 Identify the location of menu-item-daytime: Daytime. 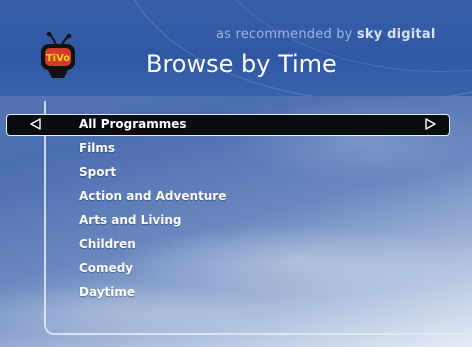
(152, 295).